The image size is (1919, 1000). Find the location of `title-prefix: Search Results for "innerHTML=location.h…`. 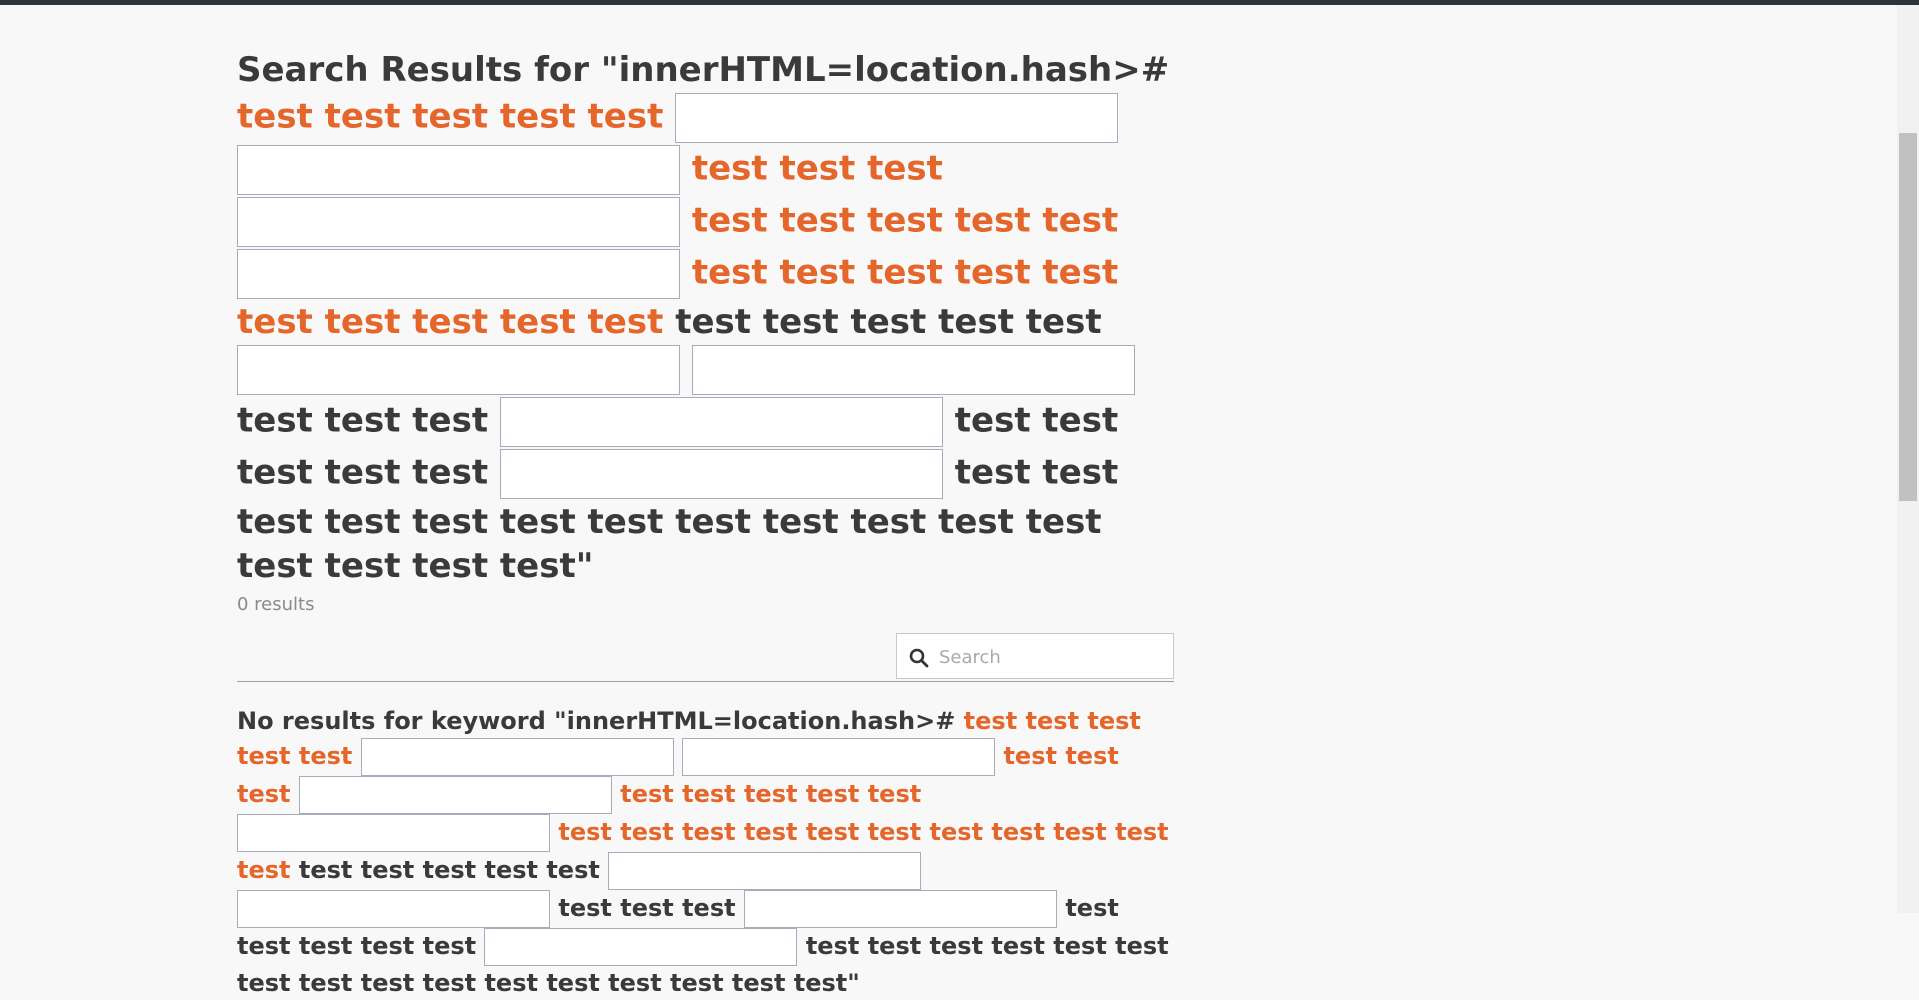

title-prefix: Search Results for "innerHTML=location.h… is located at coordinates (703, 70).